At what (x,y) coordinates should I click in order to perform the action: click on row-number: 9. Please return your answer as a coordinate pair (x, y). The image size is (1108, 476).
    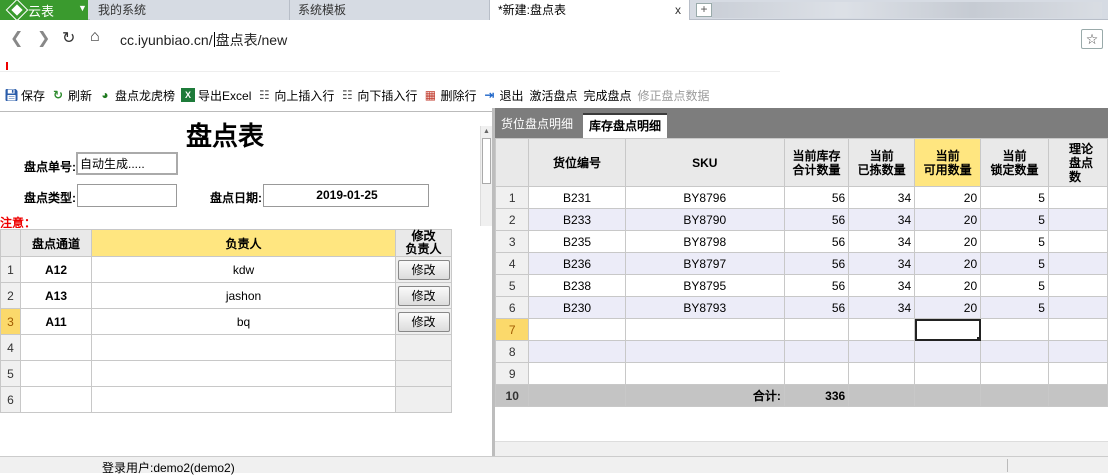
    Looking at the image, I should click on (512, 373).